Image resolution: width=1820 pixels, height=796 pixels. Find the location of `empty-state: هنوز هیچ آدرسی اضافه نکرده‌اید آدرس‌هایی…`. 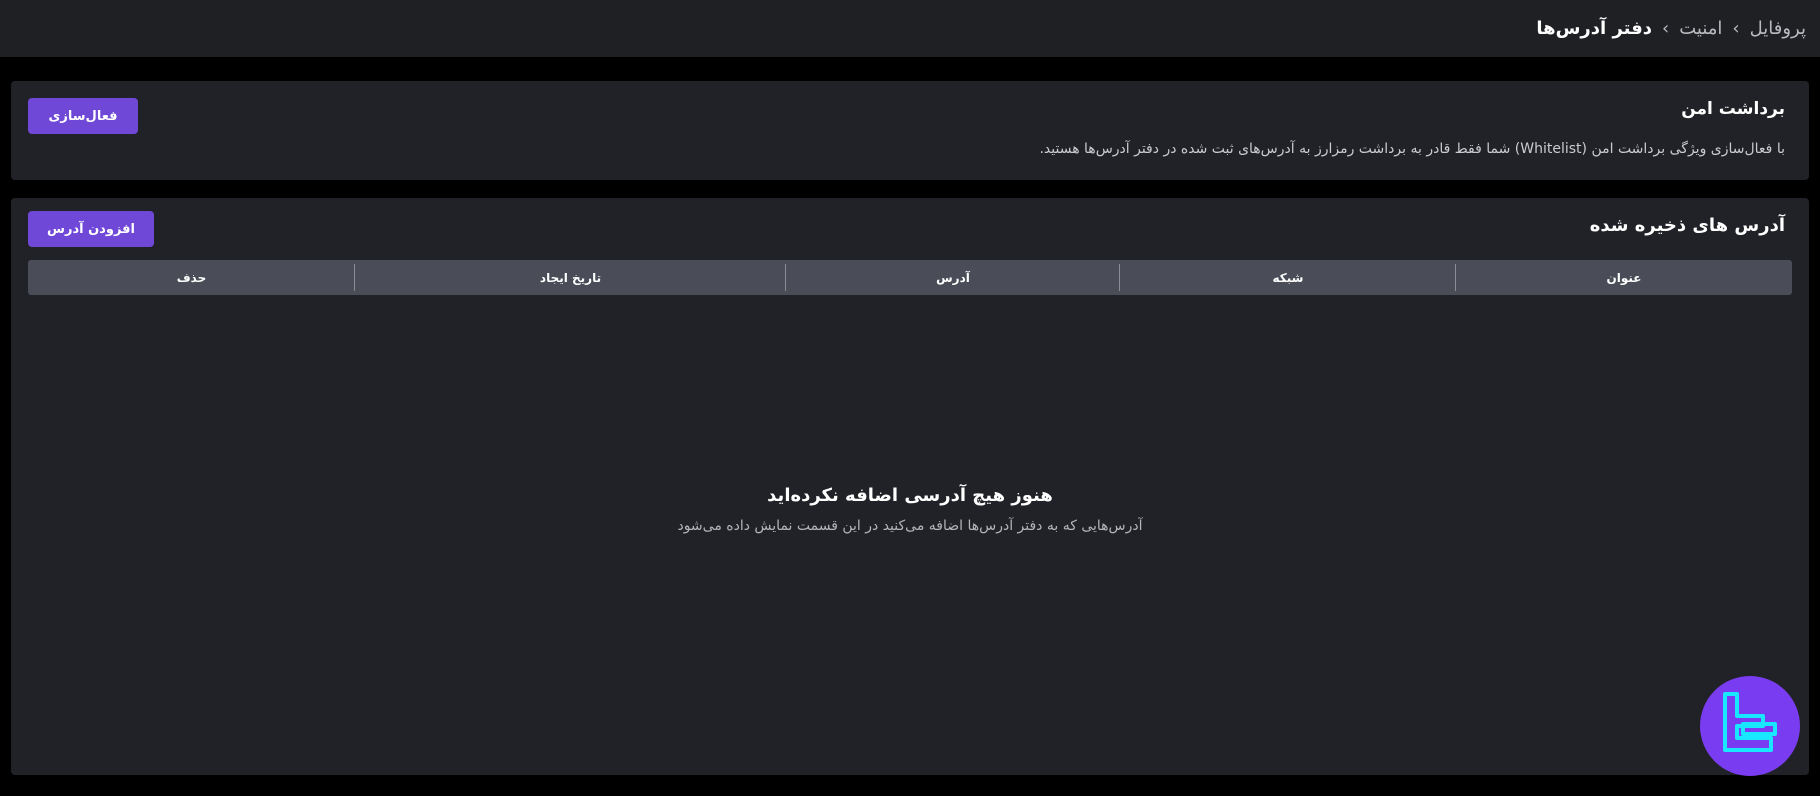

empty-state: هنوز هیچ آدرسی اضافه نکرده‌اید آدرس‌هایی… is located at coordinates (910, 509).